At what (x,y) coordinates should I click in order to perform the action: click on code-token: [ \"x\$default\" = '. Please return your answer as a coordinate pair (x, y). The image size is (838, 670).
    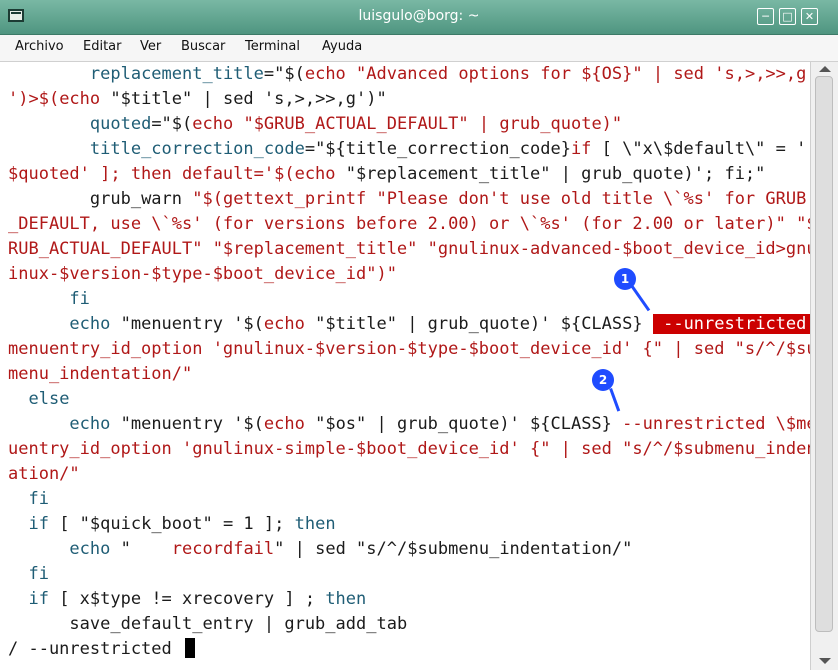
    Looking at the image, I should click on (699, 149).